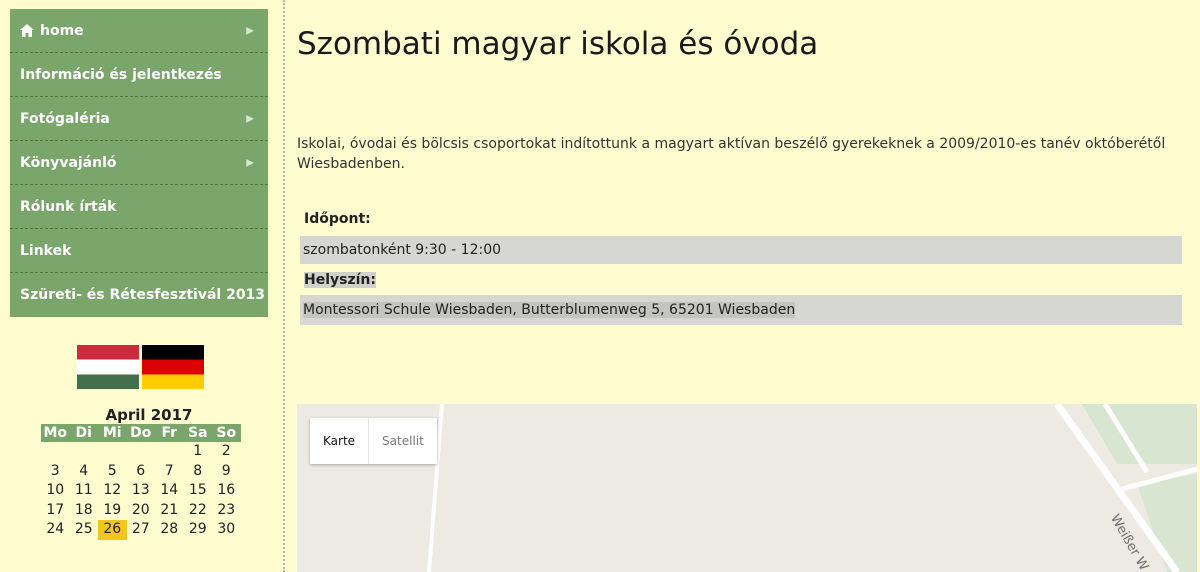 Image resolution: width=1200 pixels, height=572 pixels. What do you see at coordinates (55, 472) in the screenshot?
I see `calendar-day: 3` at bounding box center [55, 472].